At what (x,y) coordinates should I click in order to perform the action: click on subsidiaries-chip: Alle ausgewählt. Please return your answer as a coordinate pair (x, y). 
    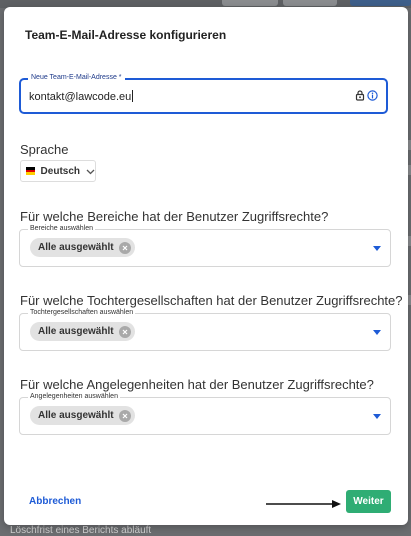
    Looking at the image, I should click on (82, 331).